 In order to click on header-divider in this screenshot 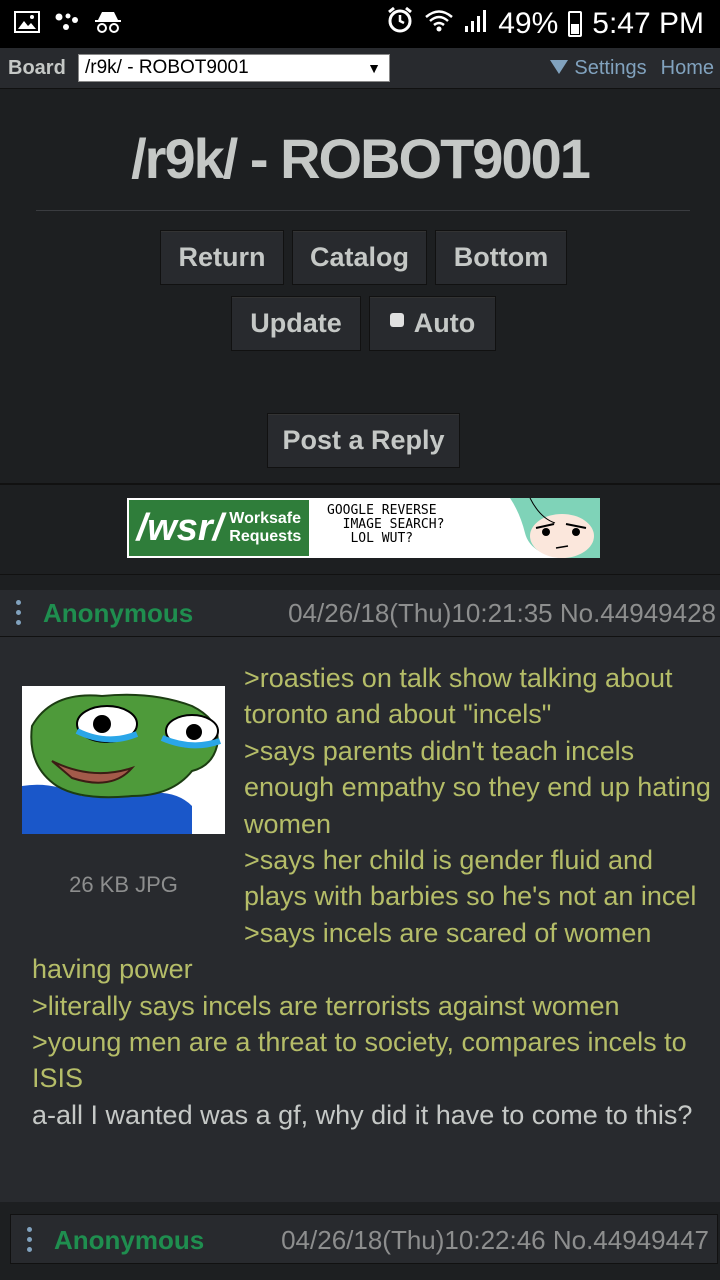, I will do `click(360, 484)`.